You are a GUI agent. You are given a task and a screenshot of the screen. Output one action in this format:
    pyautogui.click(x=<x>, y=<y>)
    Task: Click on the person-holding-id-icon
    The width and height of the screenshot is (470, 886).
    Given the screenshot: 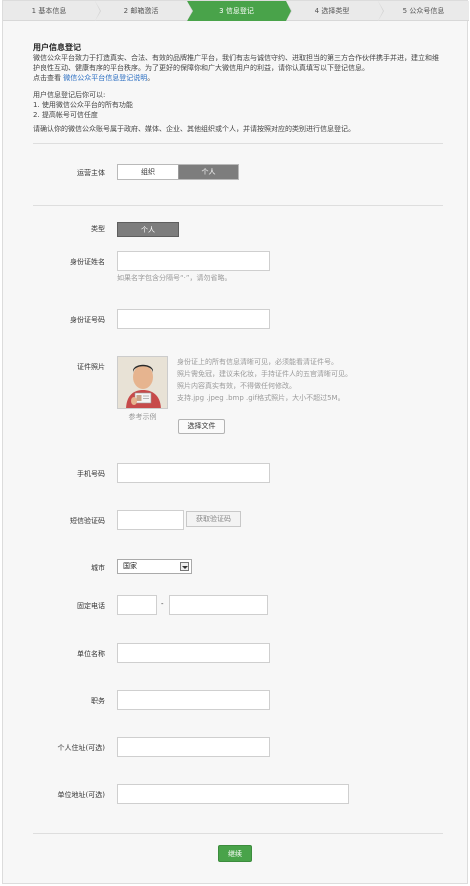 What is the action you would take?
    pyautogui.click(x=142, y=382)
    